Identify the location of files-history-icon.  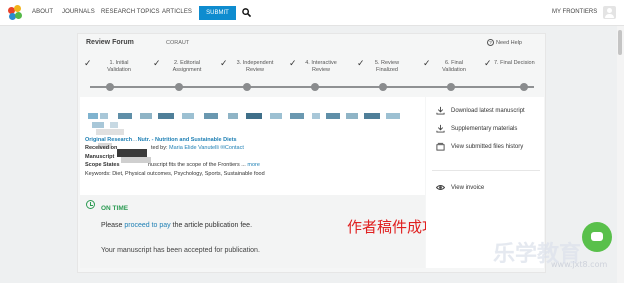
(440, 146).